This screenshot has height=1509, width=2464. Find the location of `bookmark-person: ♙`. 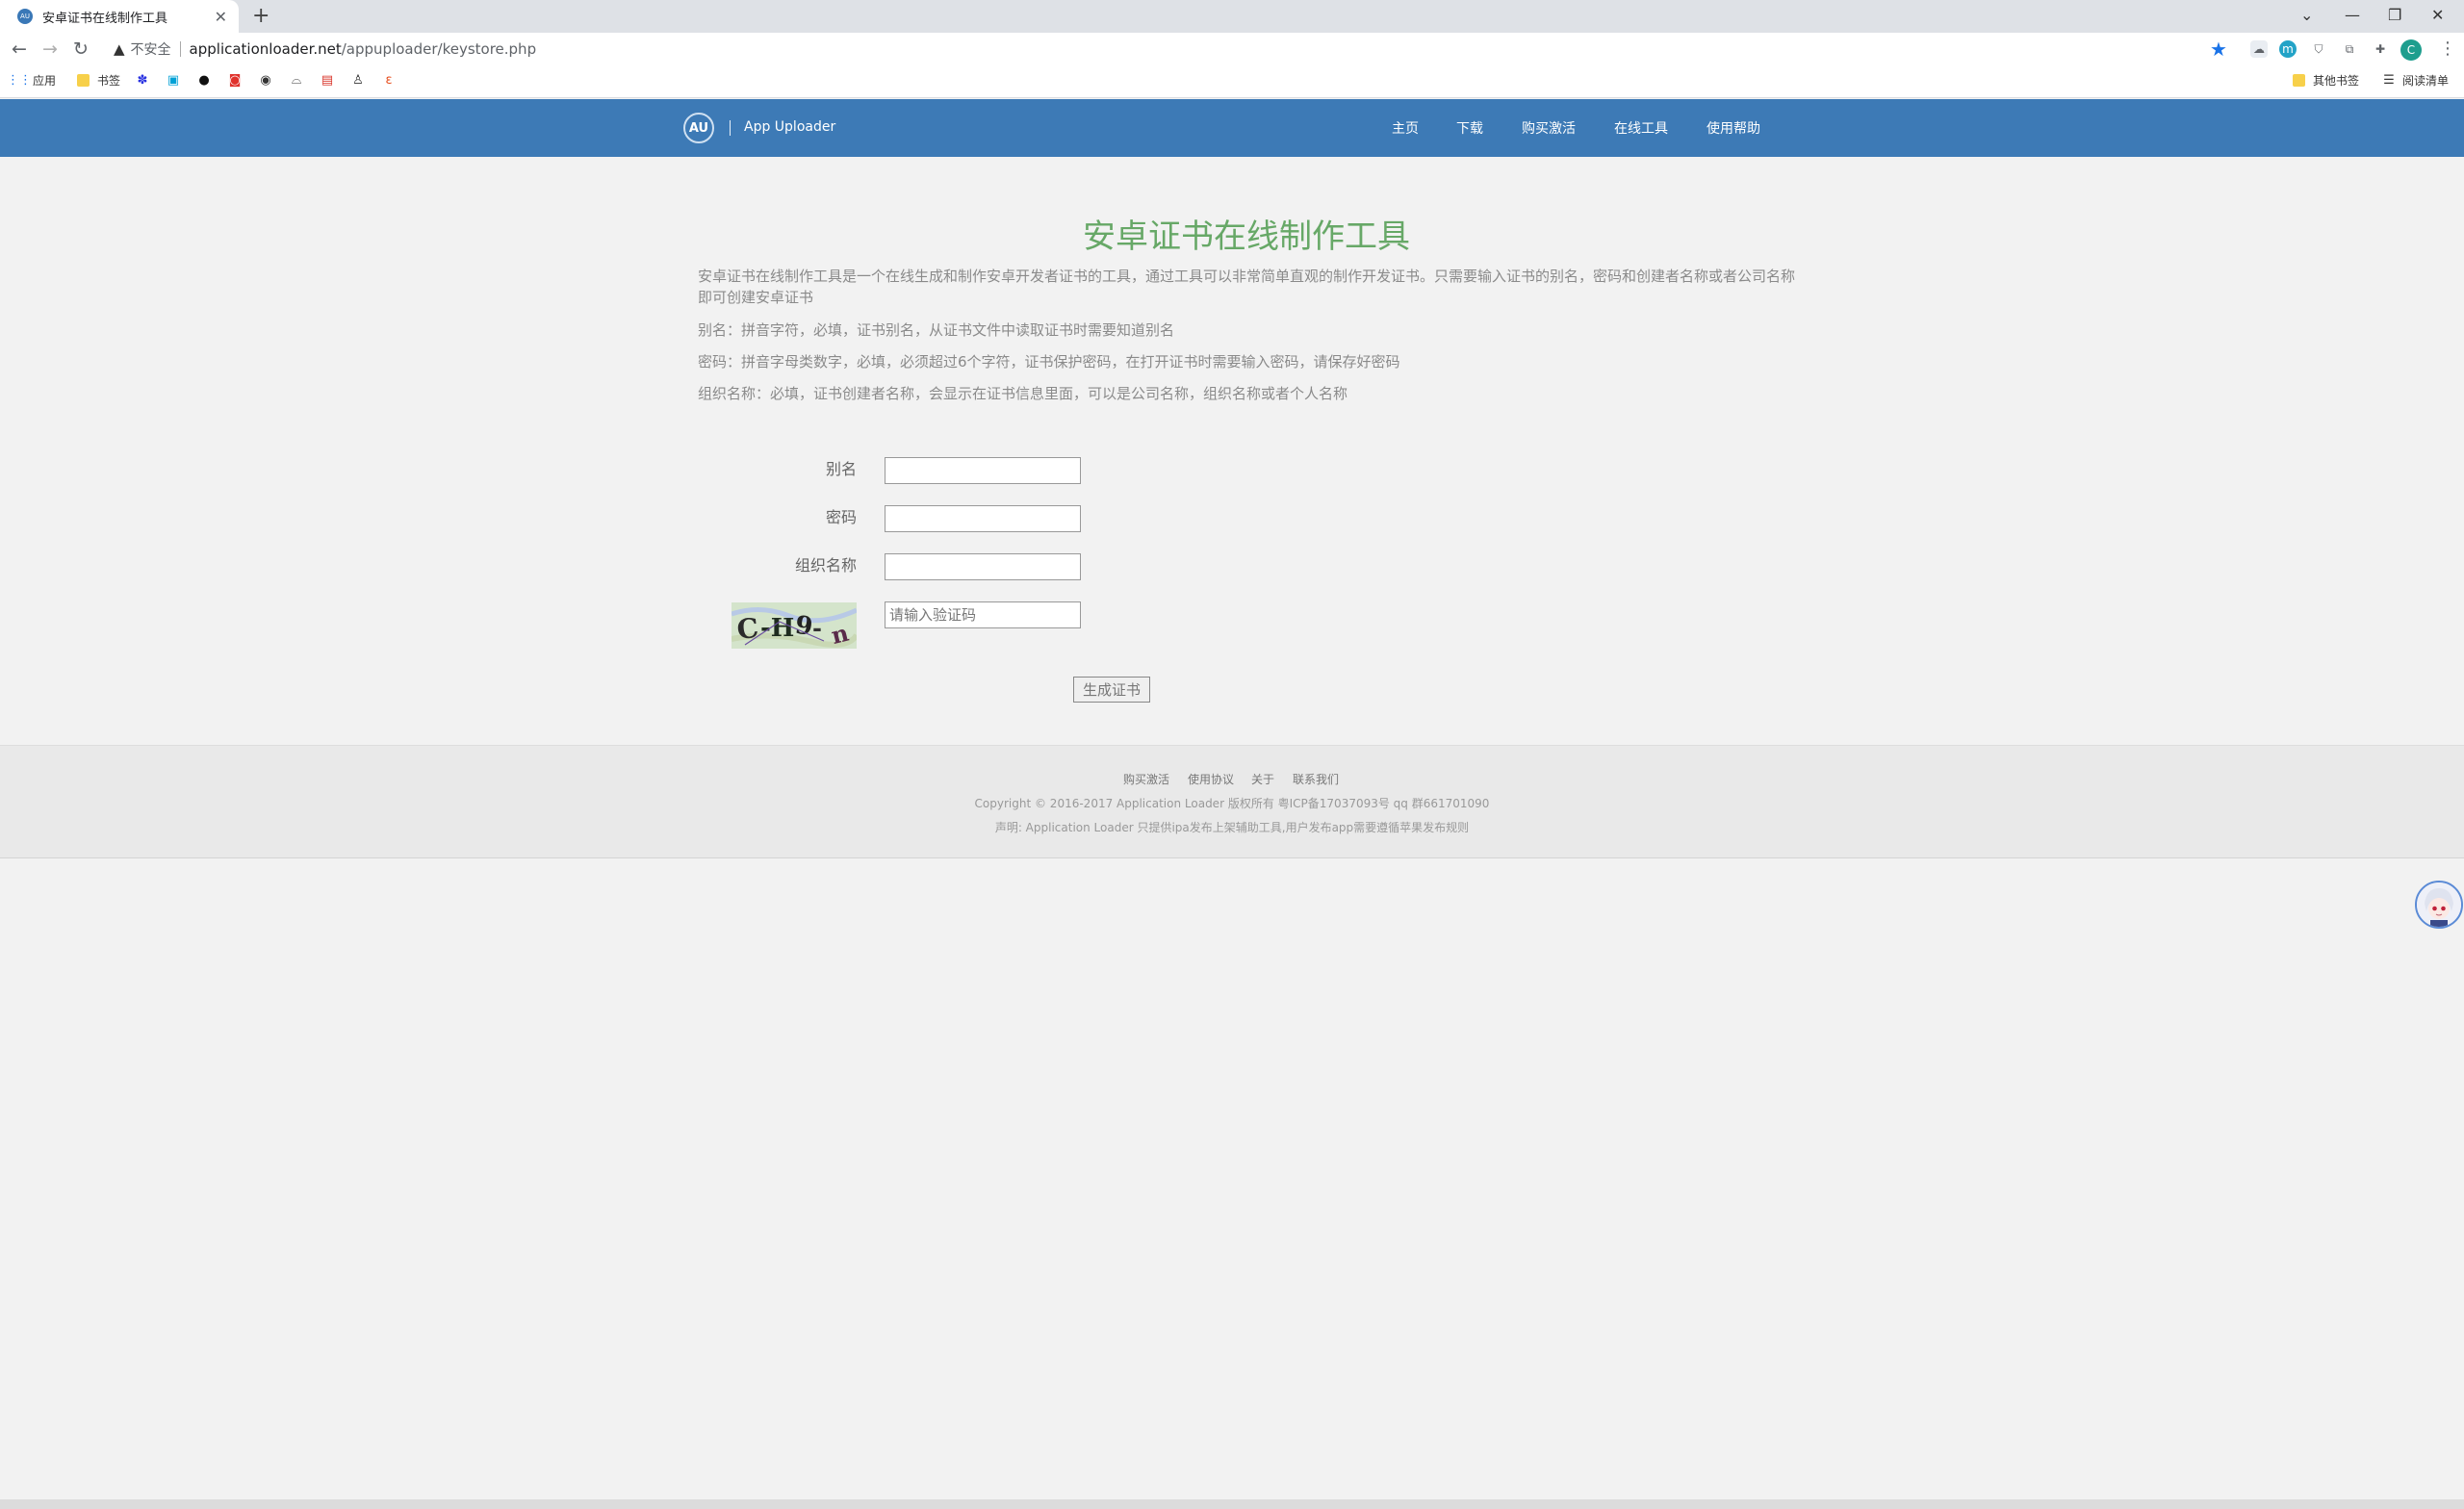

bookmark-person: ♙ is located at coordinates (361, 80).